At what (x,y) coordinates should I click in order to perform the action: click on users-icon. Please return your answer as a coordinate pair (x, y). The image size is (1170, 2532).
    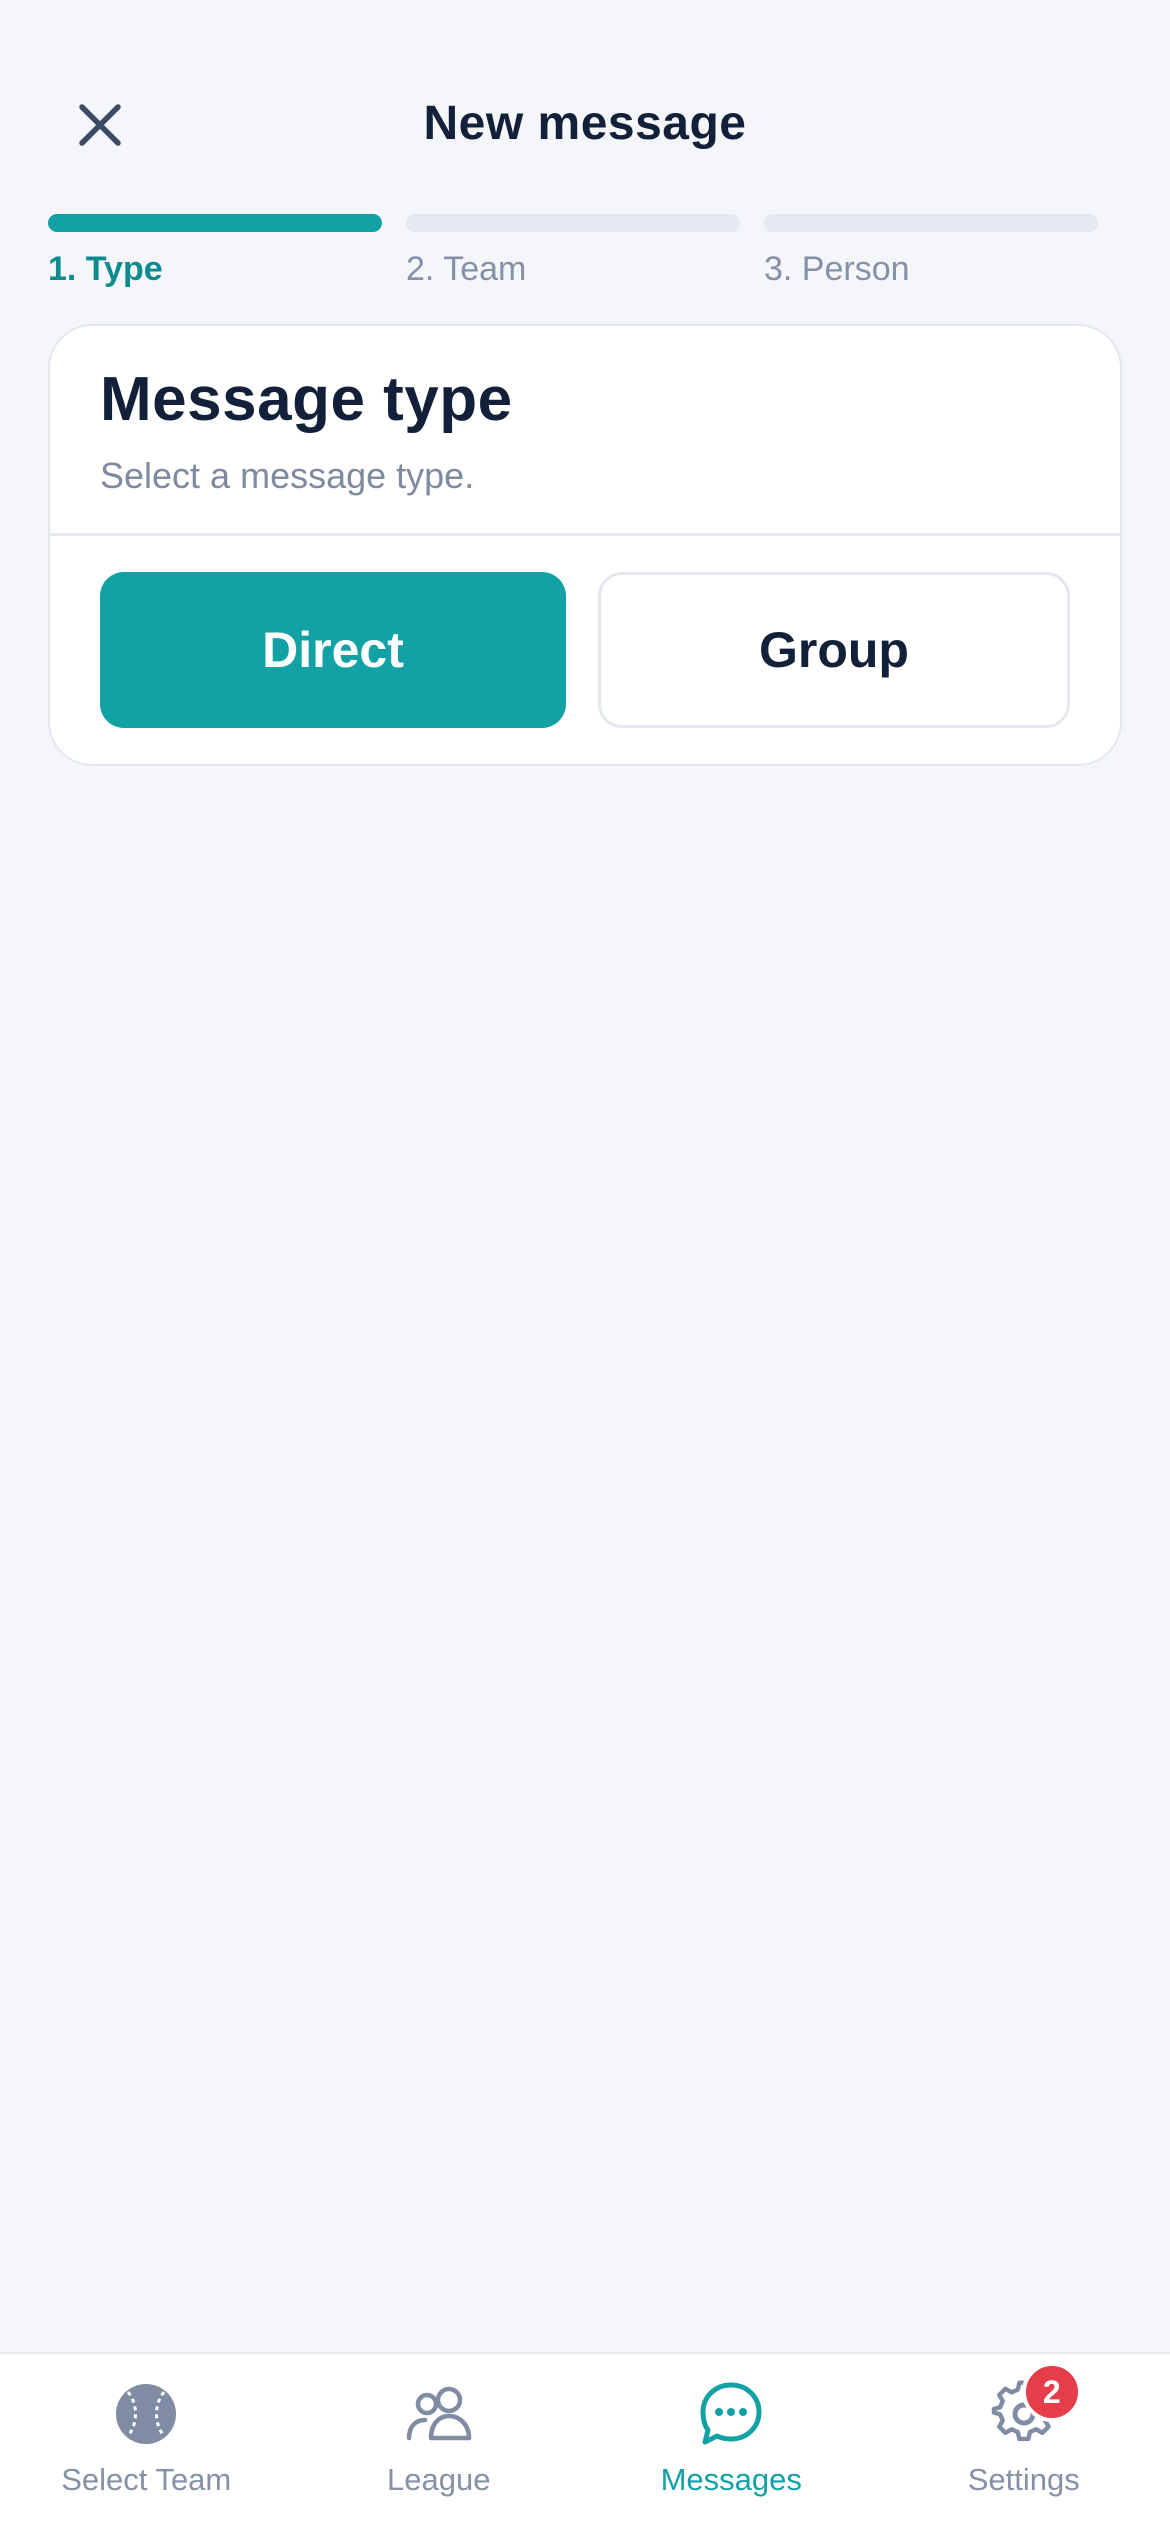
    Looking at the image, I should click on (439, 2414).